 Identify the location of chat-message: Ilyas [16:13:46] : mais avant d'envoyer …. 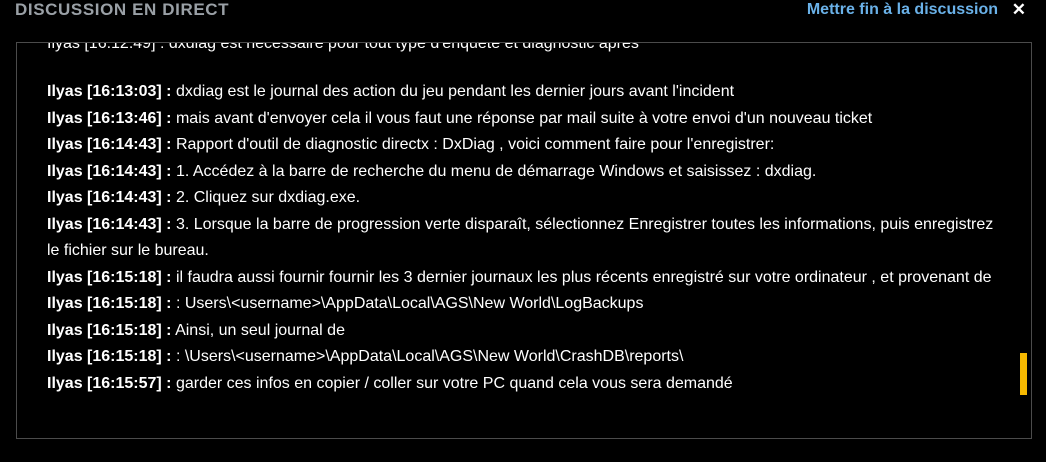
(524, 119).